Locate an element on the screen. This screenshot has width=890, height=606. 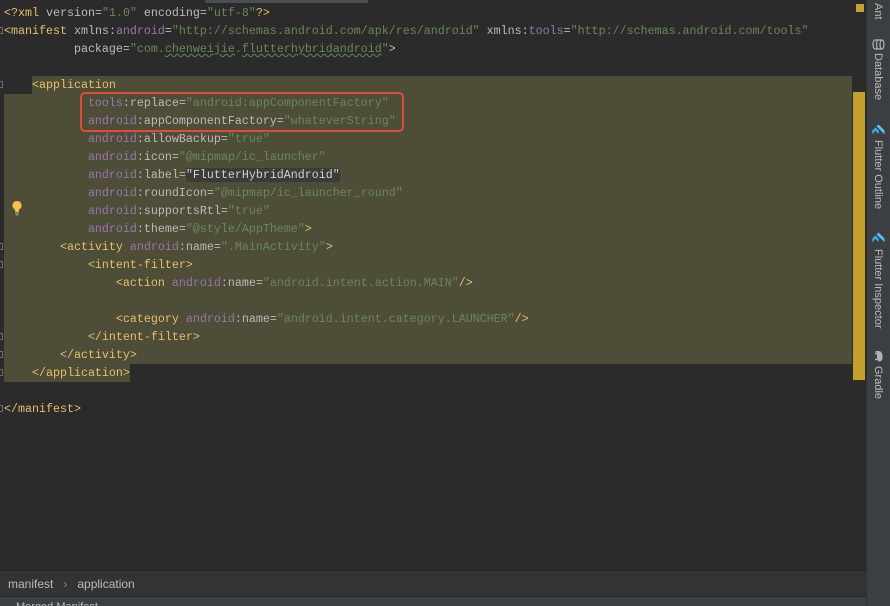
tool-window-flutter-outline: Flutter Outline is located at coordinates (878, 167).